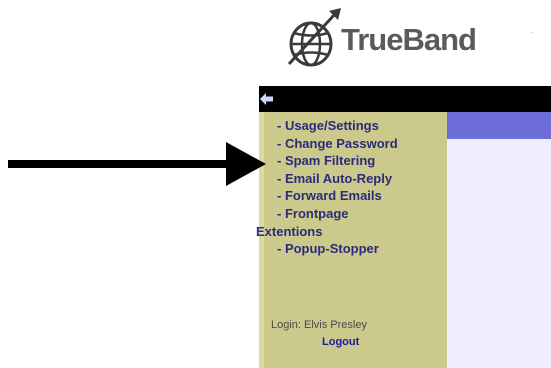 This screenshot has height=368, width=551. What do you see at coordinates (340, 342) in the screenshot?
I see `logout-link: Logout` at bounding box center [340, 342].